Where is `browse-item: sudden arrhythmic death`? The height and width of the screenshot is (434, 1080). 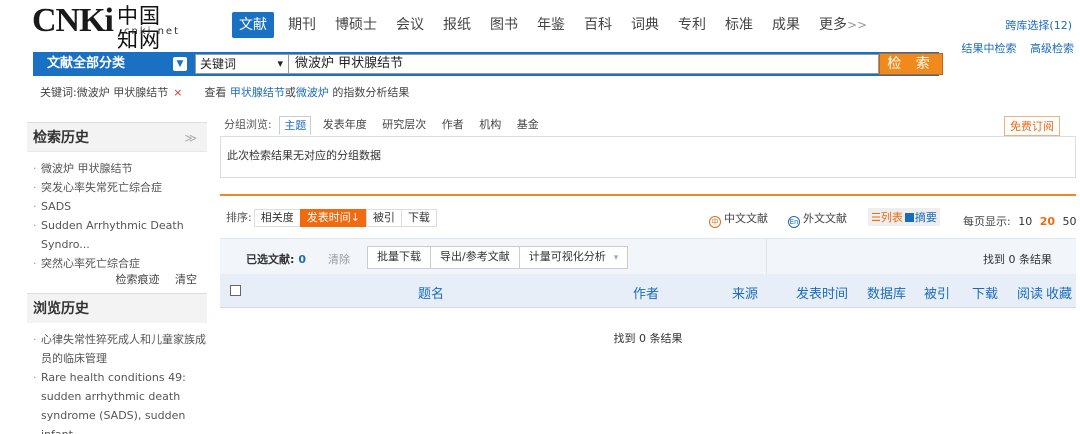
browse-item: sudden arrhythmic death is located at coordinates (120, 396).